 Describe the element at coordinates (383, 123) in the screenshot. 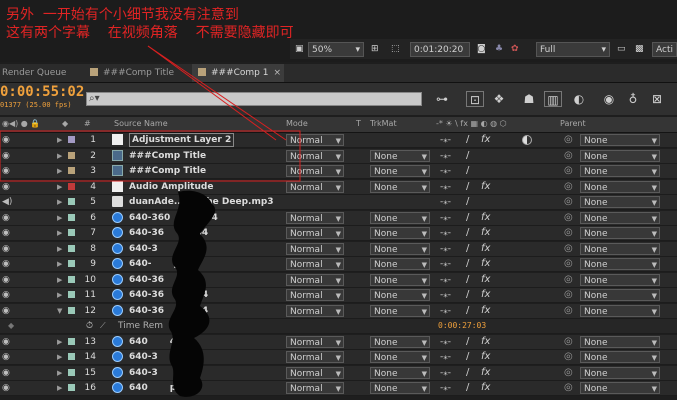

I see `trkmat-header: TrkMat` at that location.